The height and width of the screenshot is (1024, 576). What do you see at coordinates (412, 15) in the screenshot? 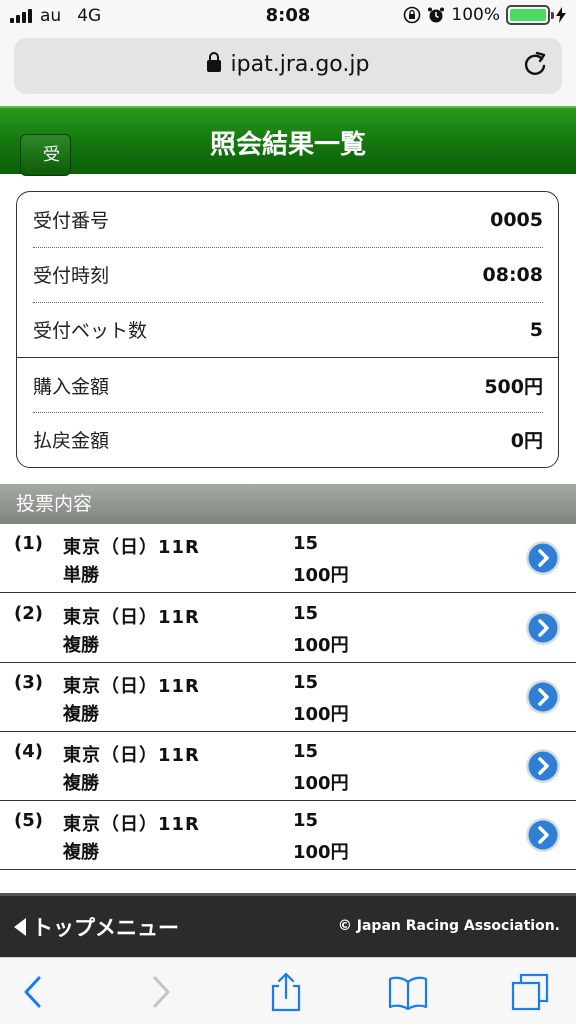
I see `orientation-lock-icon` at bounding box center [412, 15].